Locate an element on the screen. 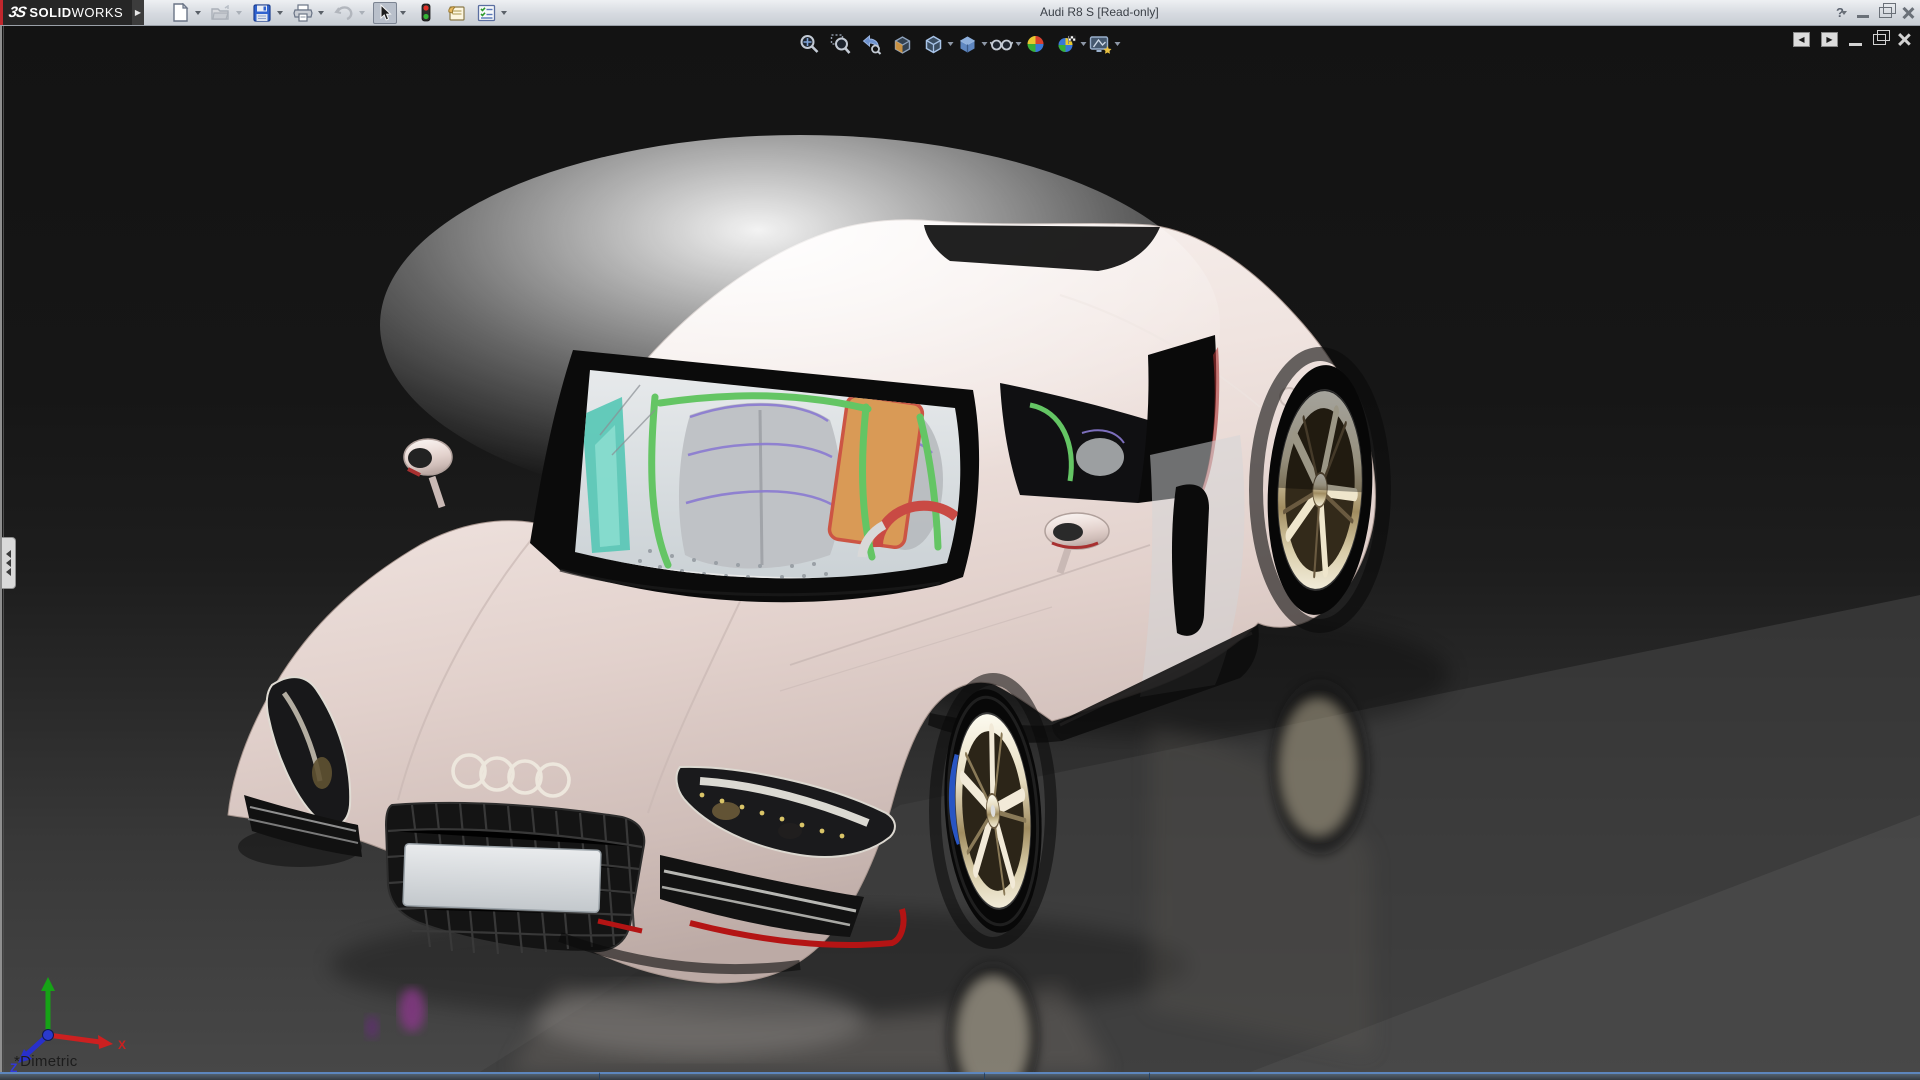 Image resolution: width=1920 pixels, height=1080 pixels. document-window-controls: ◀ ▶ is located at coordinates (1851, 38).